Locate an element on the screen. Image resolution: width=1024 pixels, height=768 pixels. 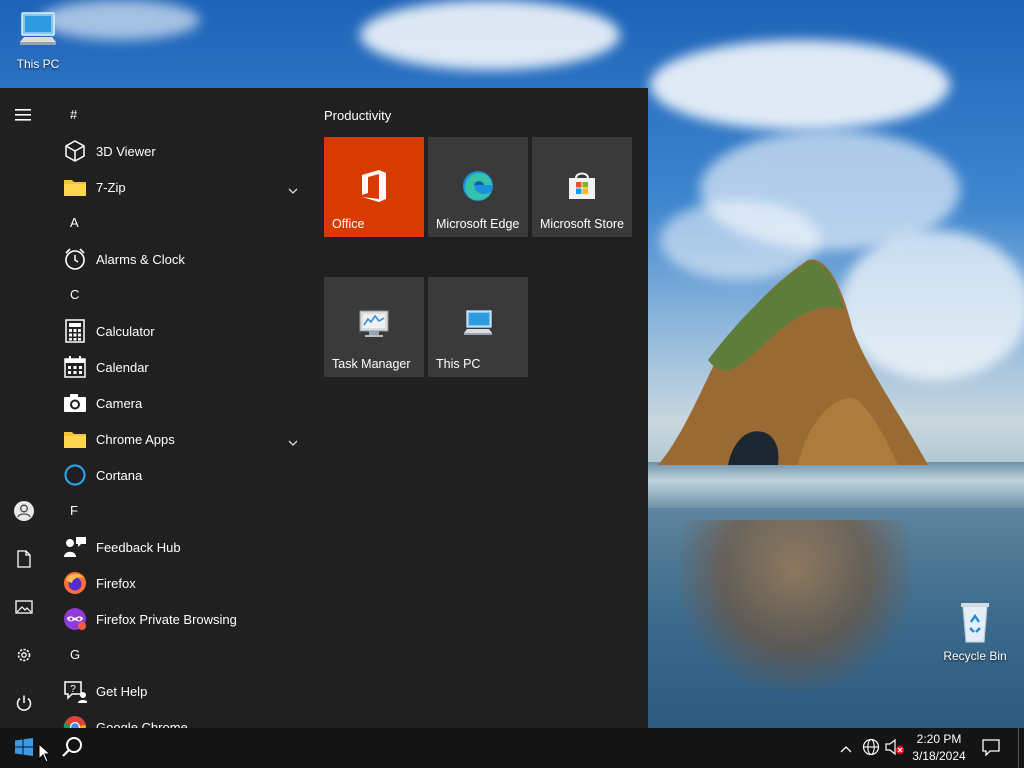
show-hidden-icons-button is located at coordinates (846, 748).